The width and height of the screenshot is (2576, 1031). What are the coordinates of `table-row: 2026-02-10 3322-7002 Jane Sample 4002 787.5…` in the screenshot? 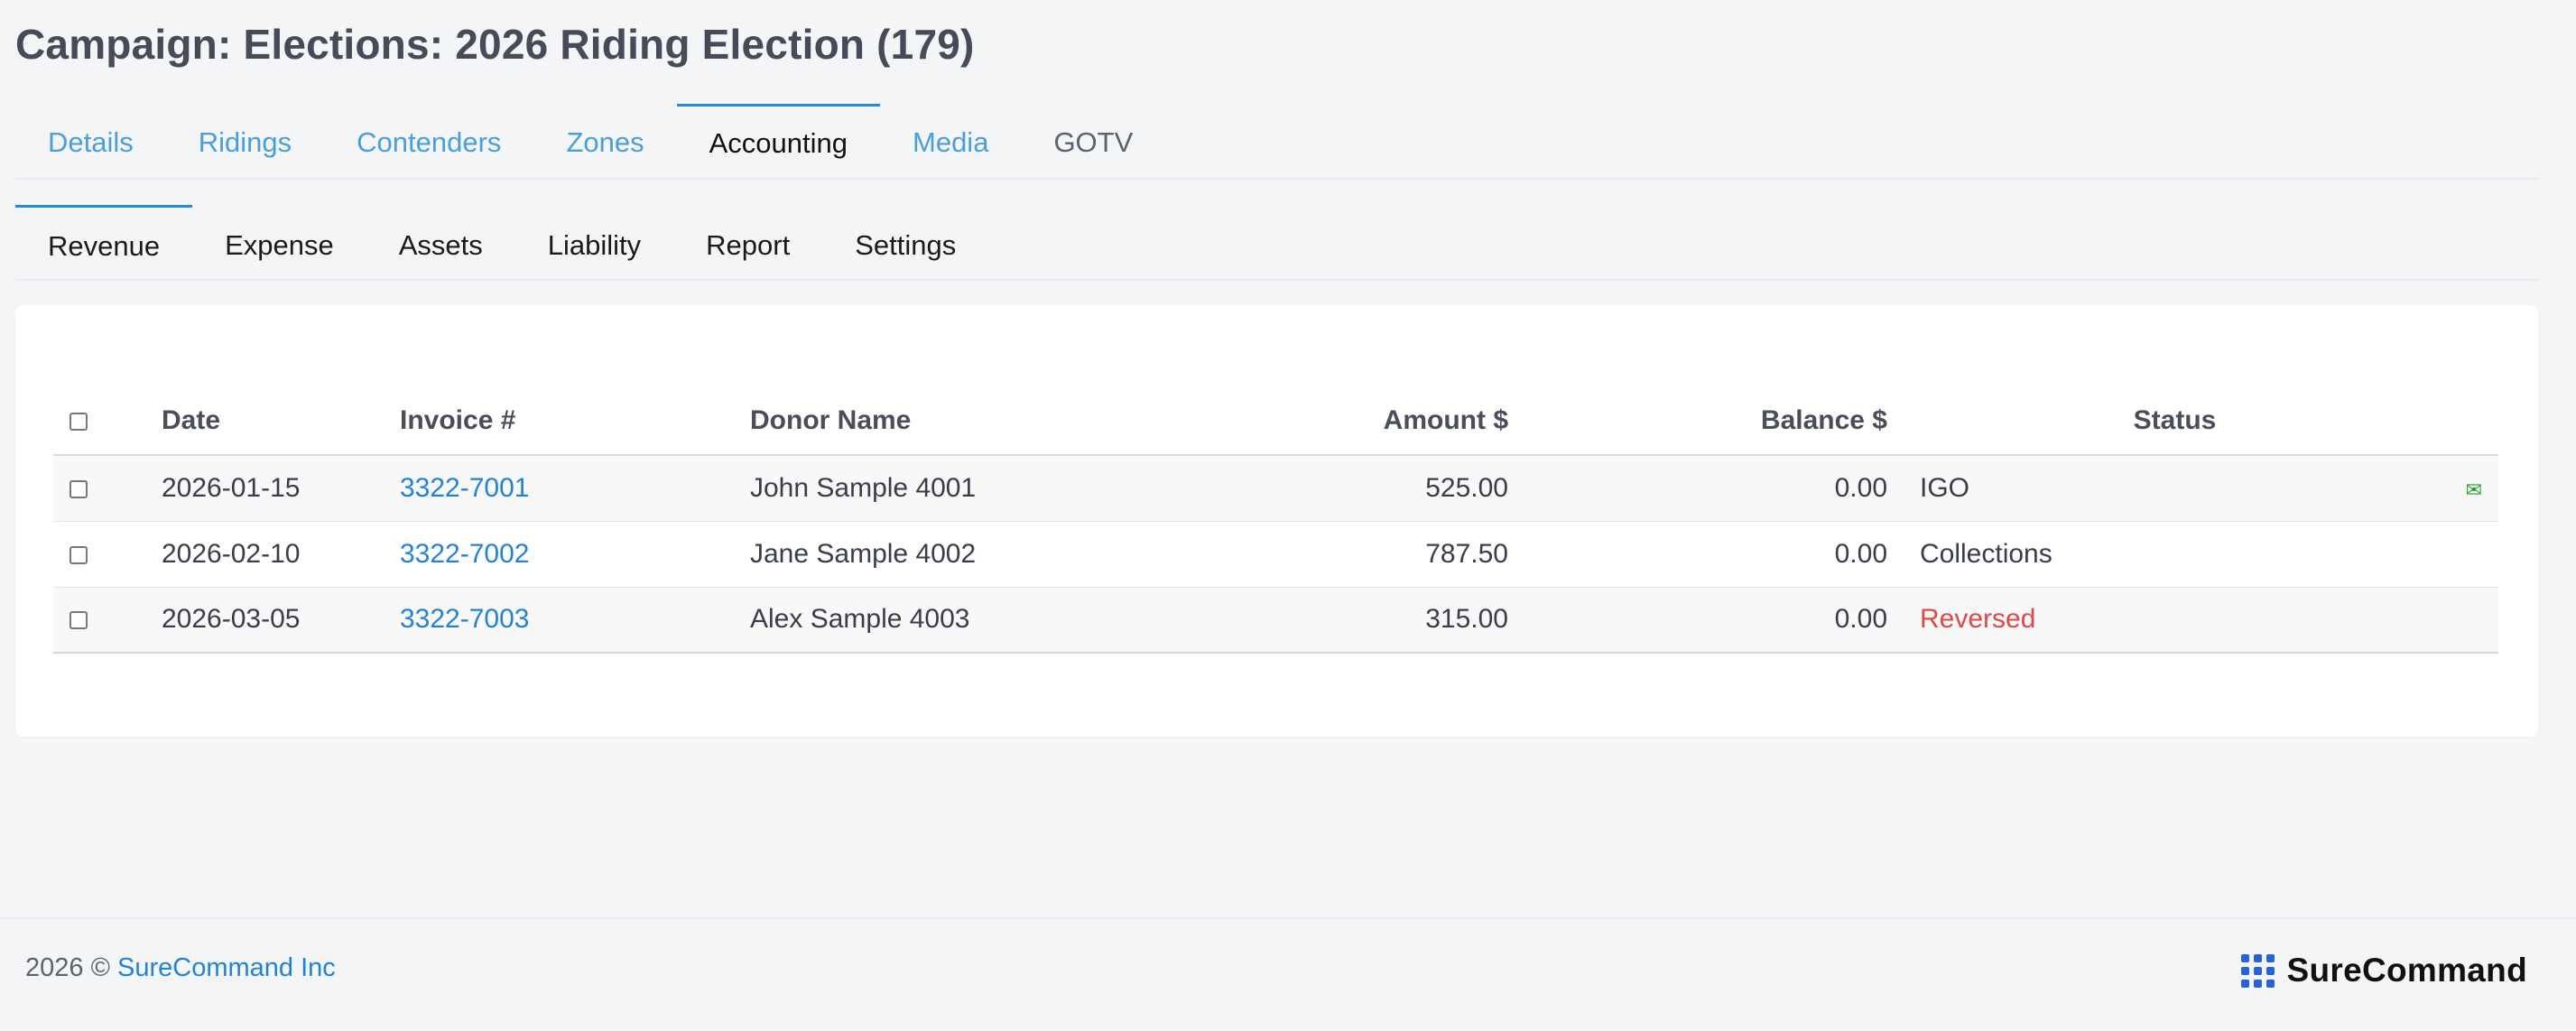 It's located at (1276, 554).